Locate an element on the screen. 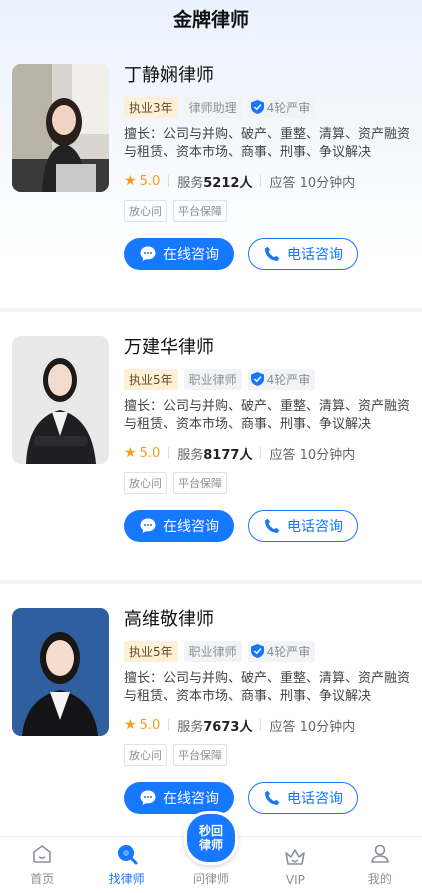  page-title: 金牌律师 is located at coordinates (210, 20).